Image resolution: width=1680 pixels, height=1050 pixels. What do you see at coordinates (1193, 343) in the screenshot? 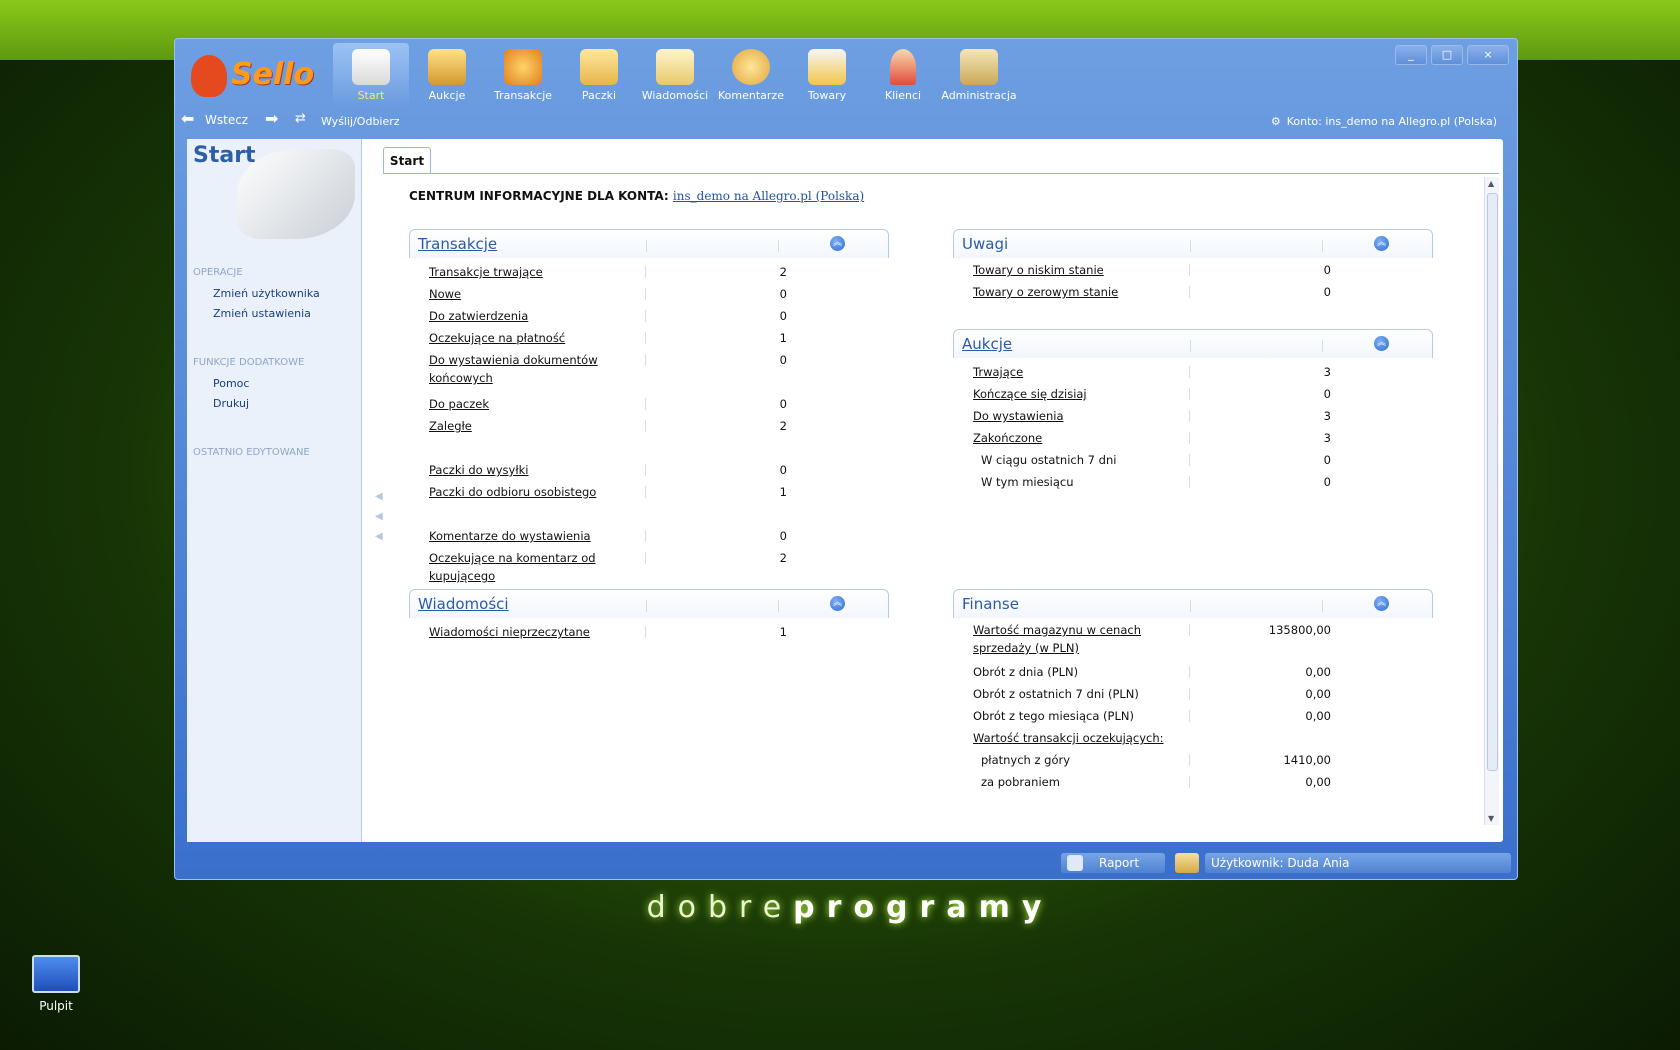
I see `panel-header: Aukcje ︽` at bounding box center [1193, 343].